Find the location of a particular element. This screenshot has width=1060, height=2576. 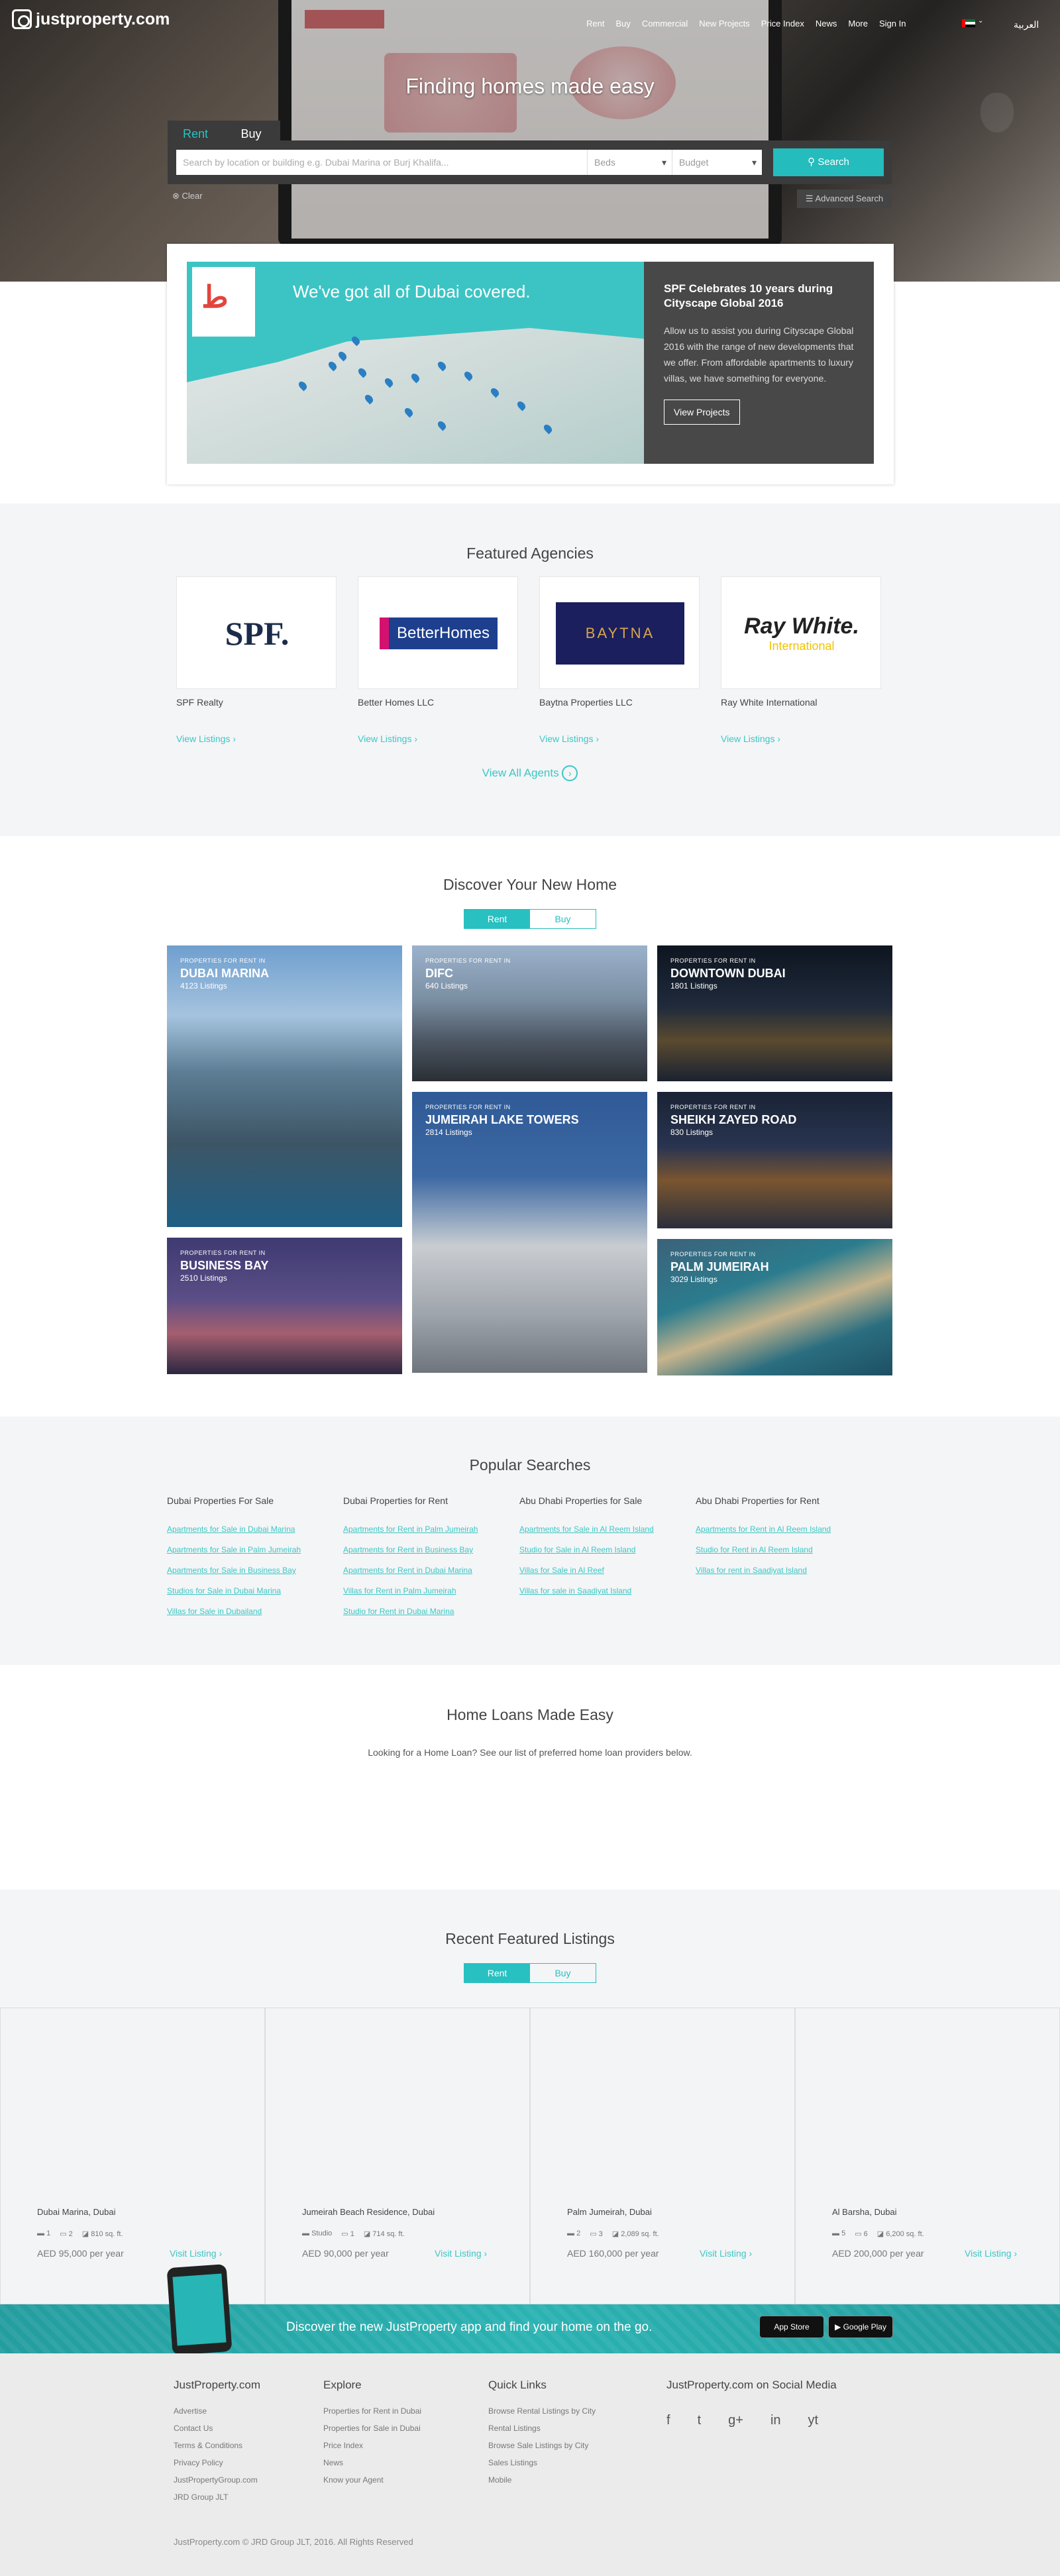

footer-link: Sales Listings is located at coordinates (542, 2462).